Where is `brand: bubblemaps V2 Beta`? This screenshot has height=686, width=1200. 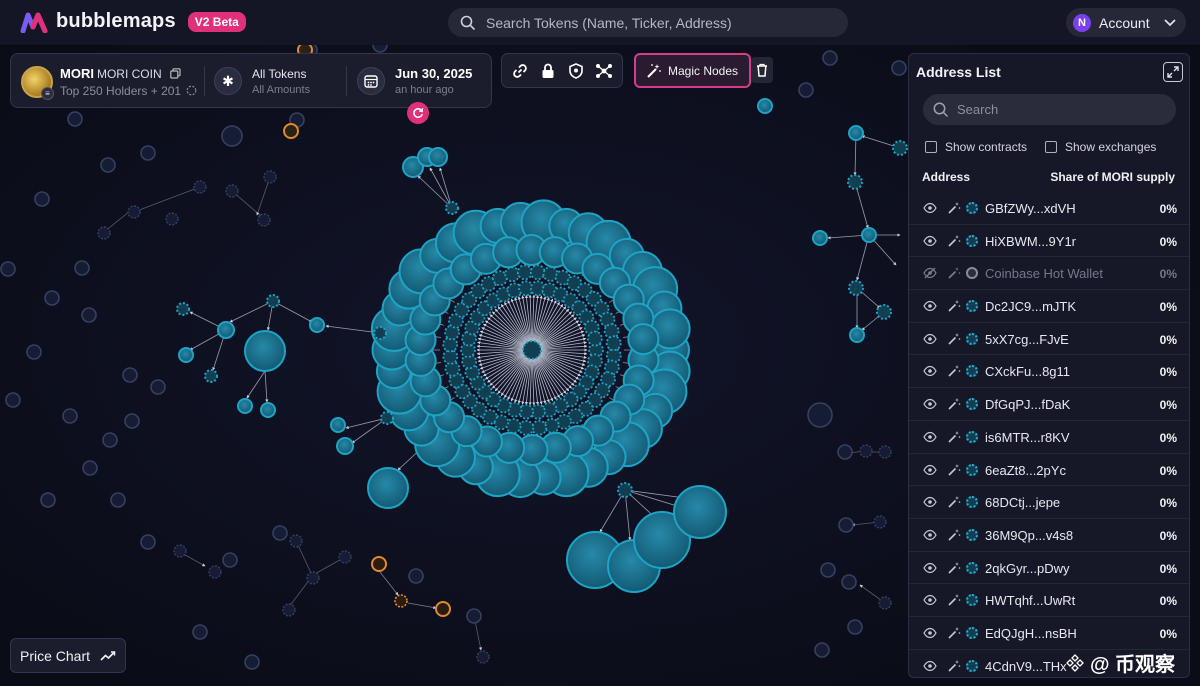
brand: bubblemaps V2 Beta is located at coordinates (133, 21).